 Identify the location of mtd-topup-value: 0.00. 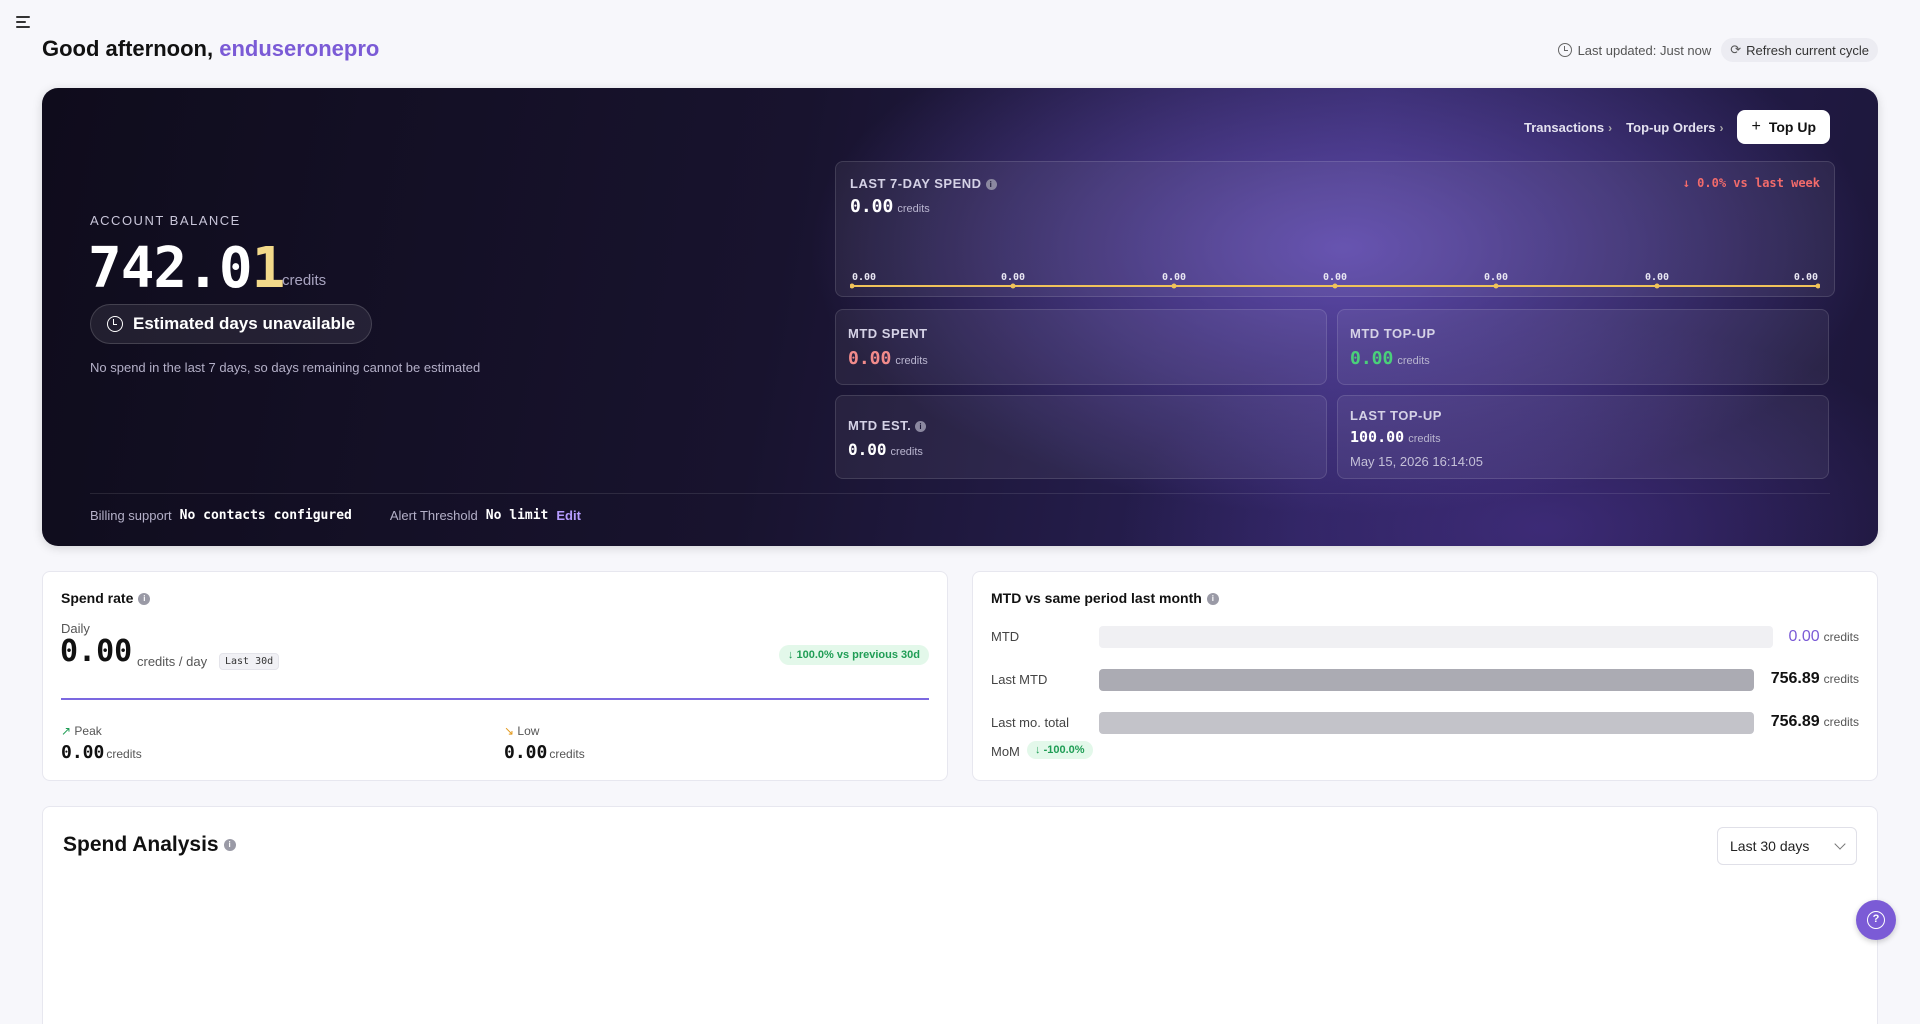
(1372, 358).